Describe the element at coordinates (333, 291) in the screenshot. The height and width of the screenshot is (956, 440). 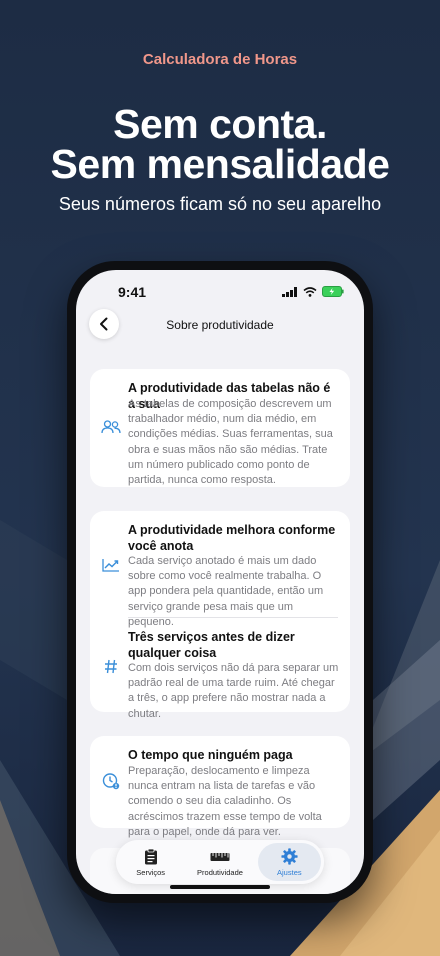
I see `battery-icon` at that location.